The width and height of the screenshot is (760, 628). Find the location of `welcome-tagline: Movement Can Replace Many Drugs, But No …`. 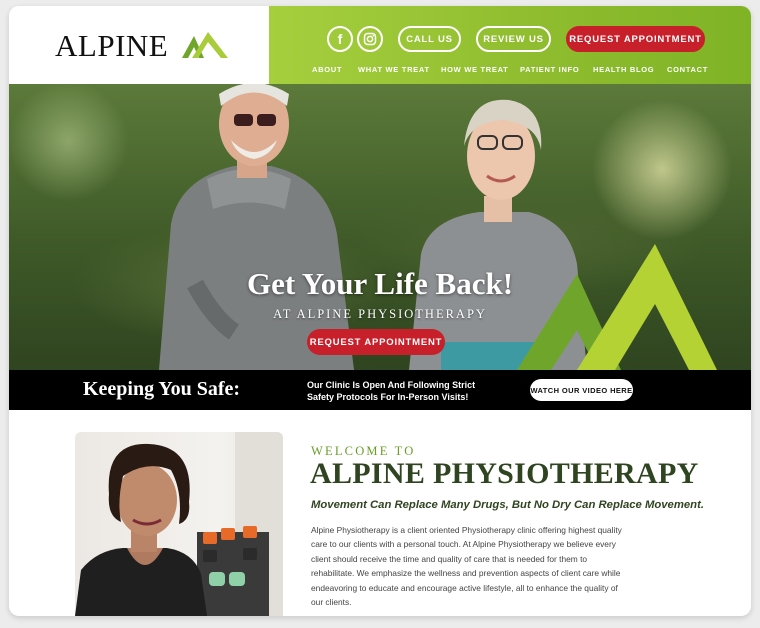

welcome-tagline: Movement Can Replace Many Drugs, But No … is located at coordinates (507, 505).